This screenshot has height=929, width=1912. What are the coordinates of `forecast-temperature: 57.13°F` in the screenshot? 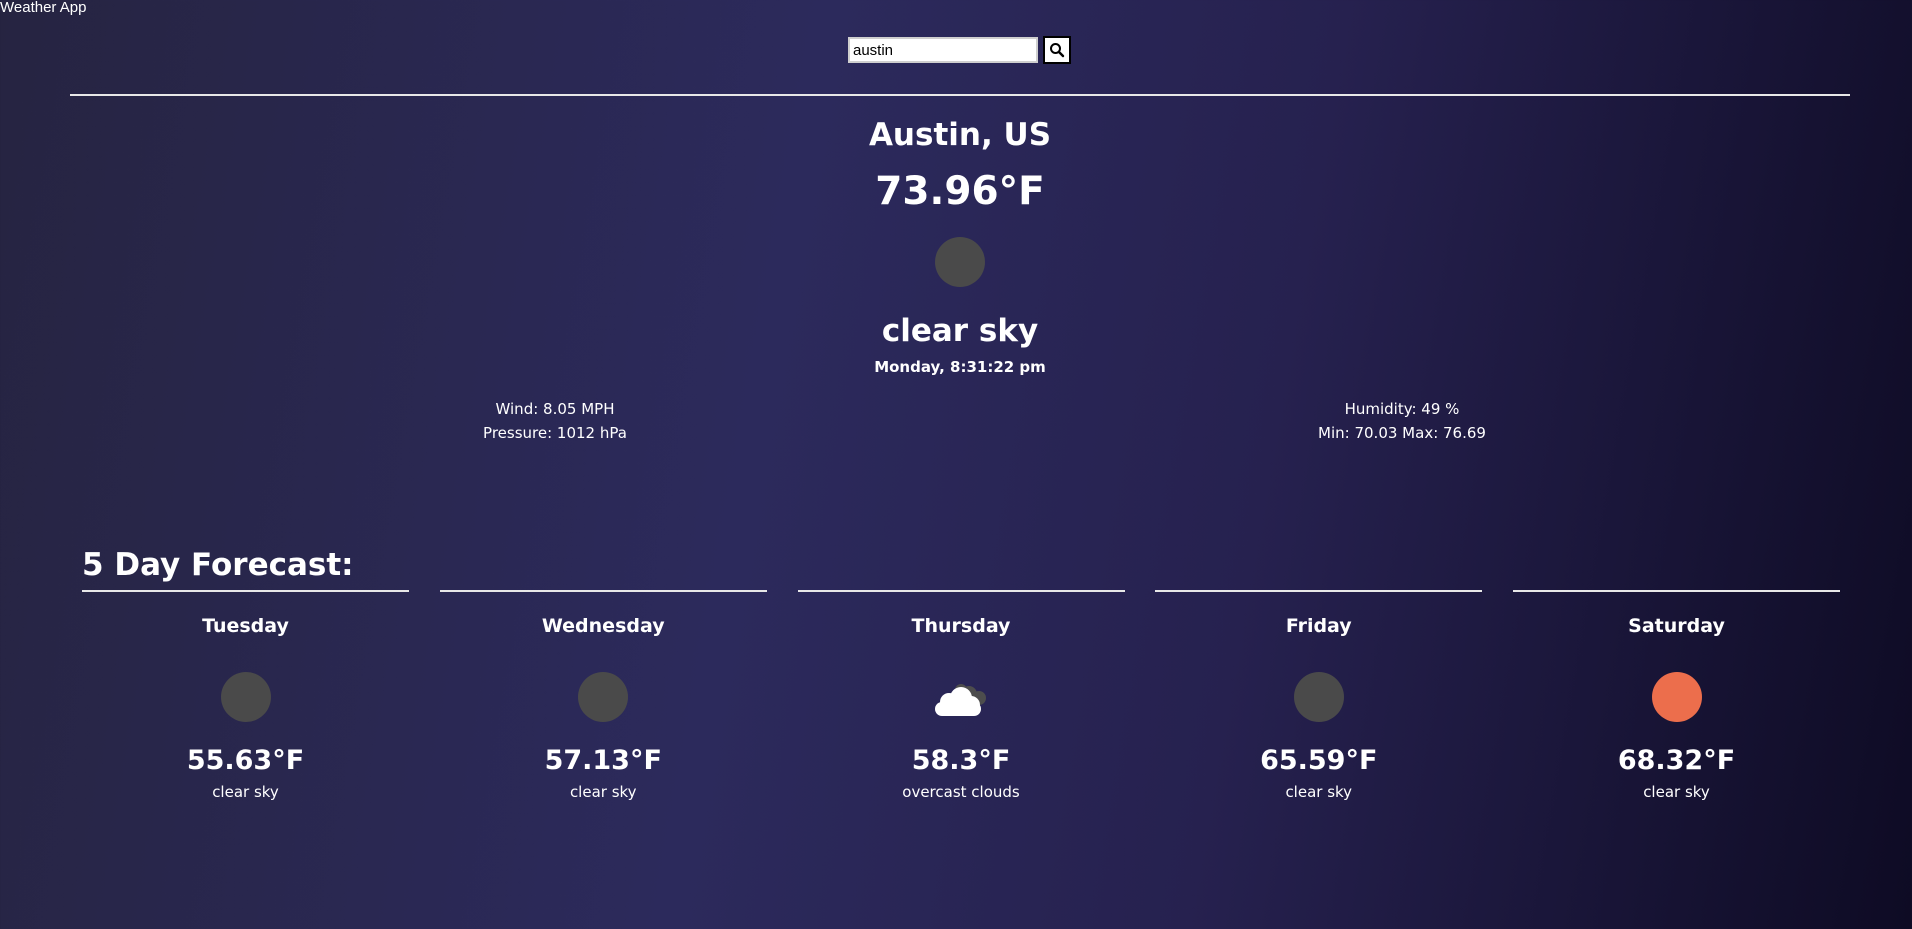 It's located at (603, 760).